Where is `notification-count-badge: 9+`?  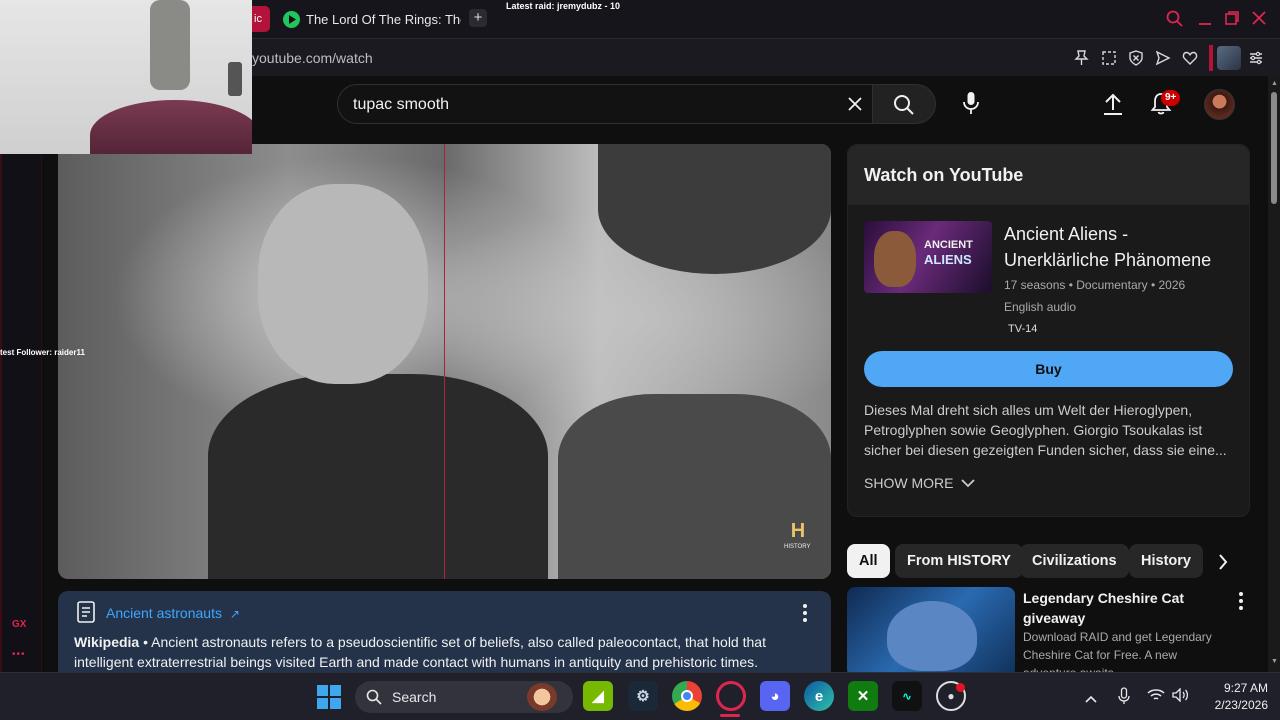
notification-count-badge: 9+ is located at coordinates (1171, 98).